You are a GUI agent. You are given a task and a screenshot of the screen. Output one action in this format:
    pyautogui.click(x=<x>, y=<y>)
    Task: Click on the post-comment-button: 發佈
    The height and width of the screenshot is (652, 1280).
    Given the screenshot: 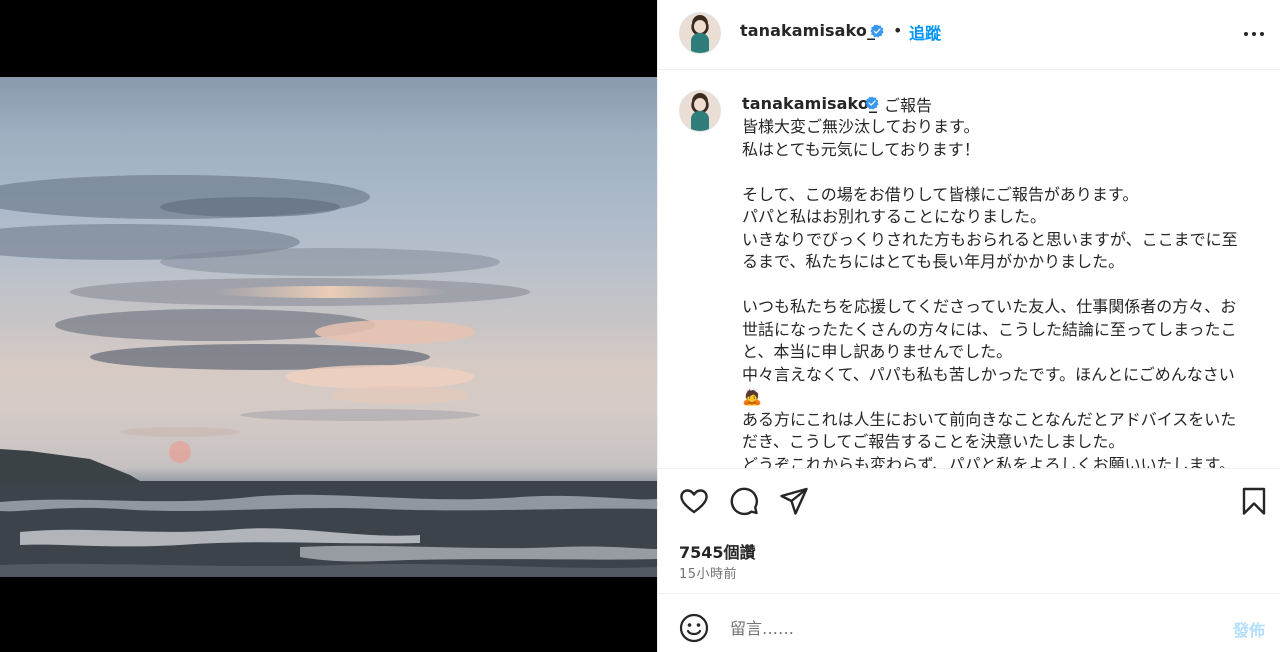 What is the action you would take?
    pyautogui.click(x=1249, y=629)
    